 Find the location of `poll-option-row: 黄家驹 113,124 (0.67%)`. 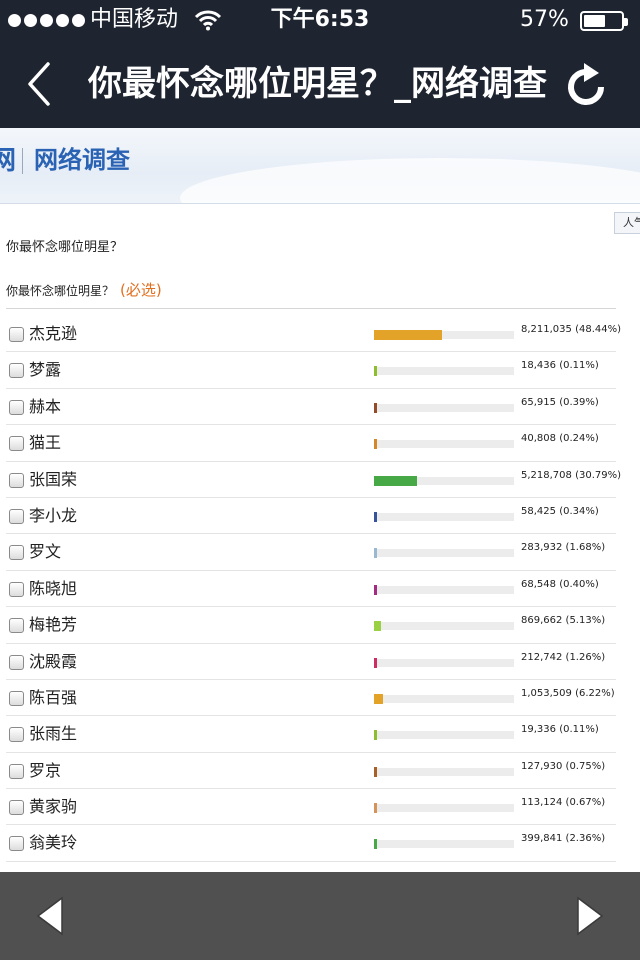

poll-option-row: 黄家驹 113,124 (0.67%) is located at coordinates (320, 807).